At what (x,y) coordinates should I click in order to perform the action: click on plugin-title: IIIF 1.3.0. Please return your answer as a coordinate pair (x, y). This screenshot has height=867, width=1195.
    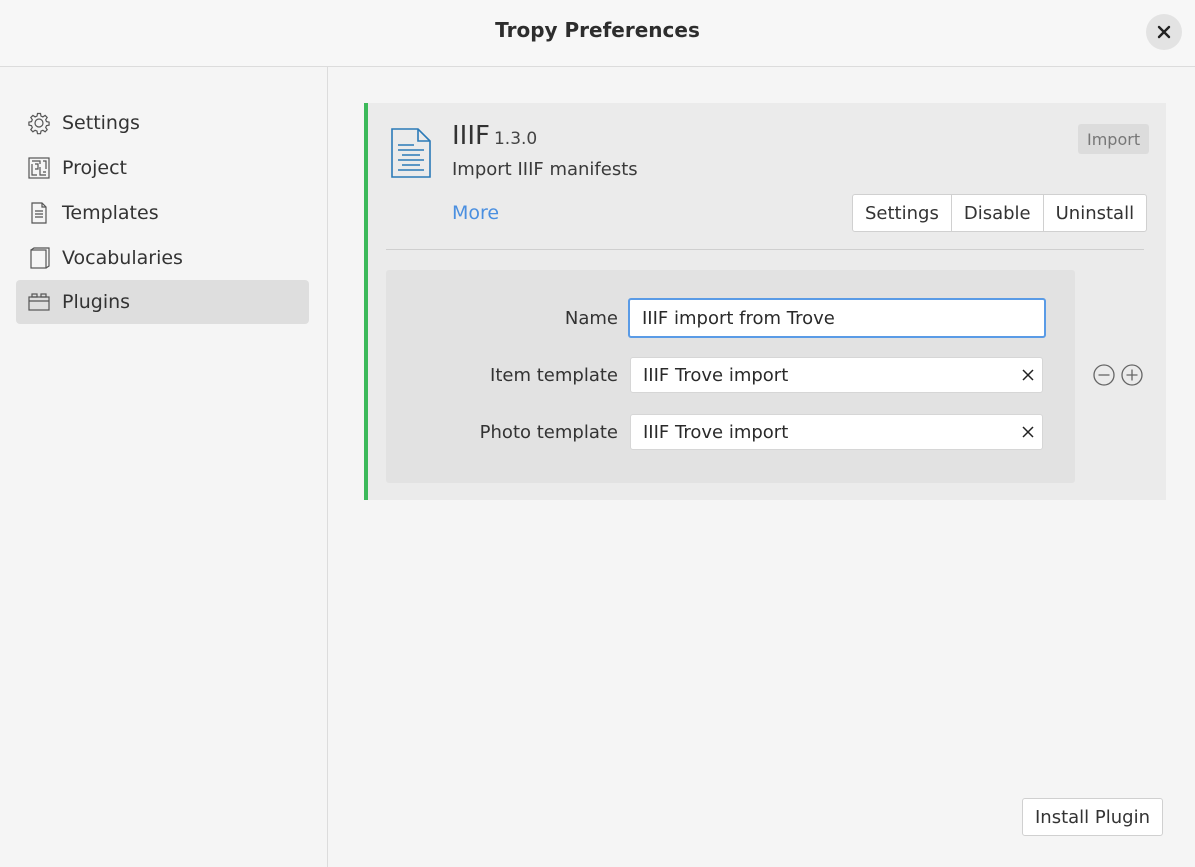
    Looking at the image, I should click on (494, 136).